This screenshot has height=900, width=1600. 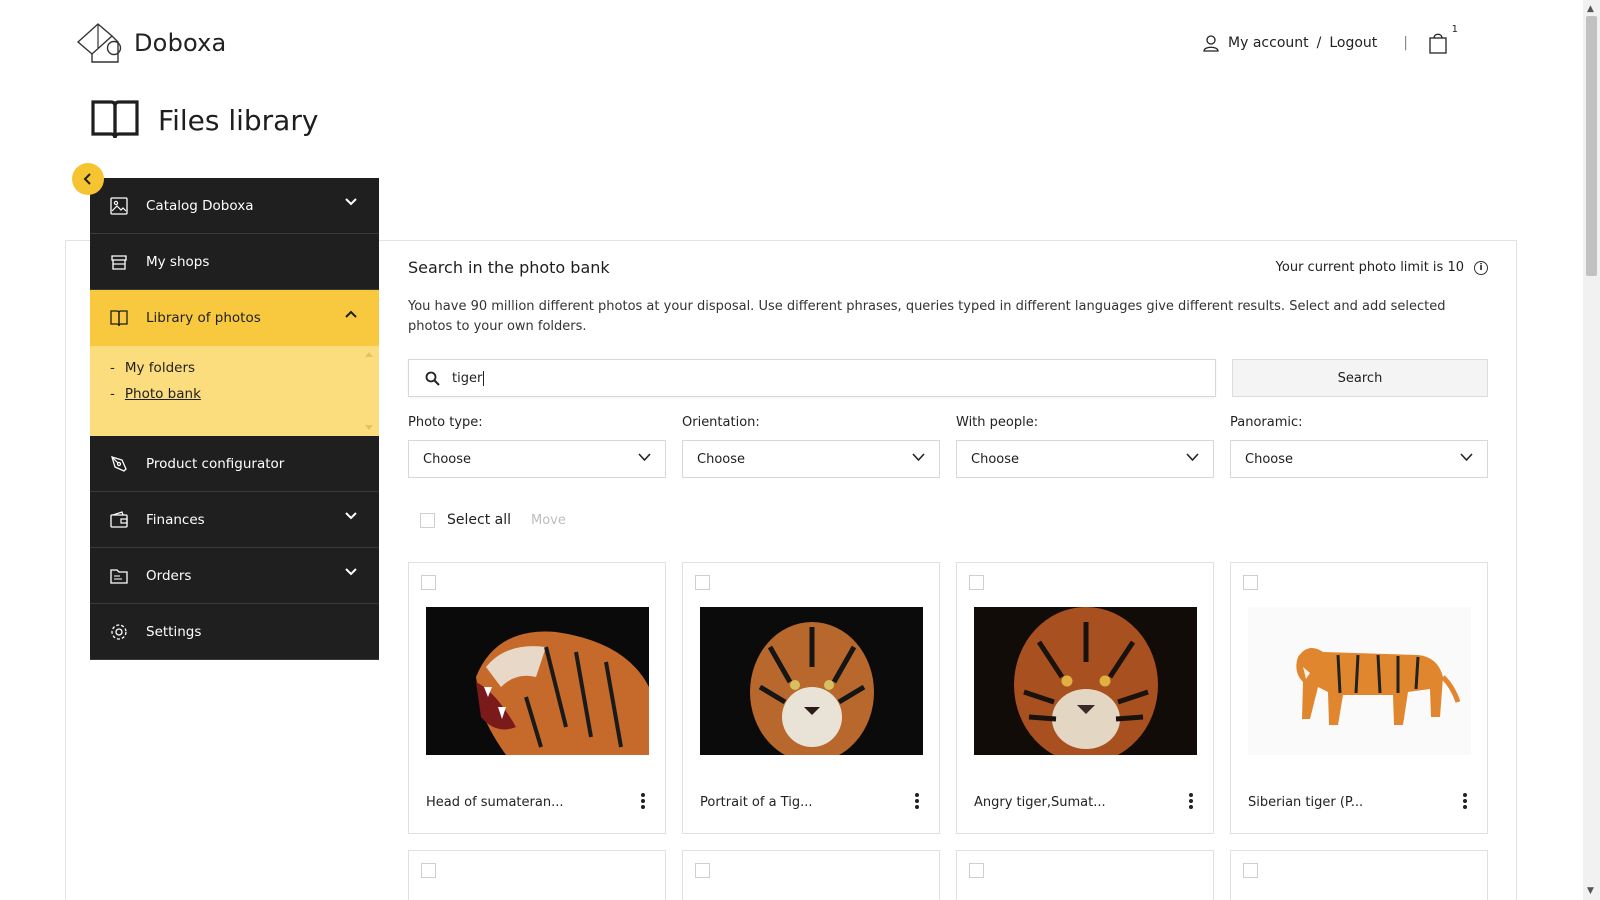 I want to click on with-people-select: Choose, so click(x=1085, y=459).